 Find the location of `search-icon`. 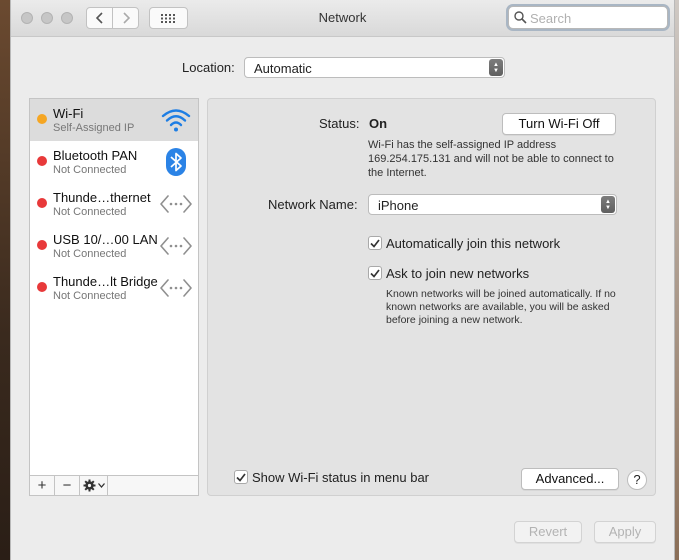

search-icon is located at coordinates (520, 17).